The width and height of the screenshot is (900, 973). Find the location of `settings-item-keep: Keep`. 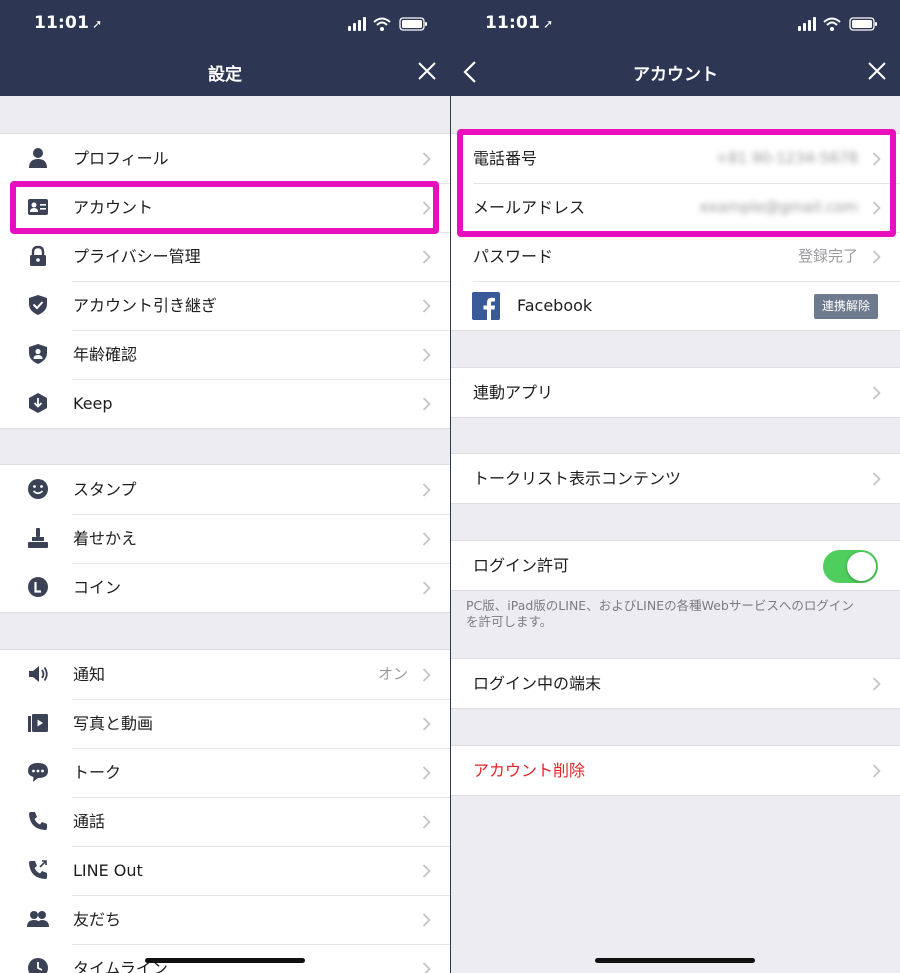

settings-item-keep: Keep is located at coordinates (225, 403).